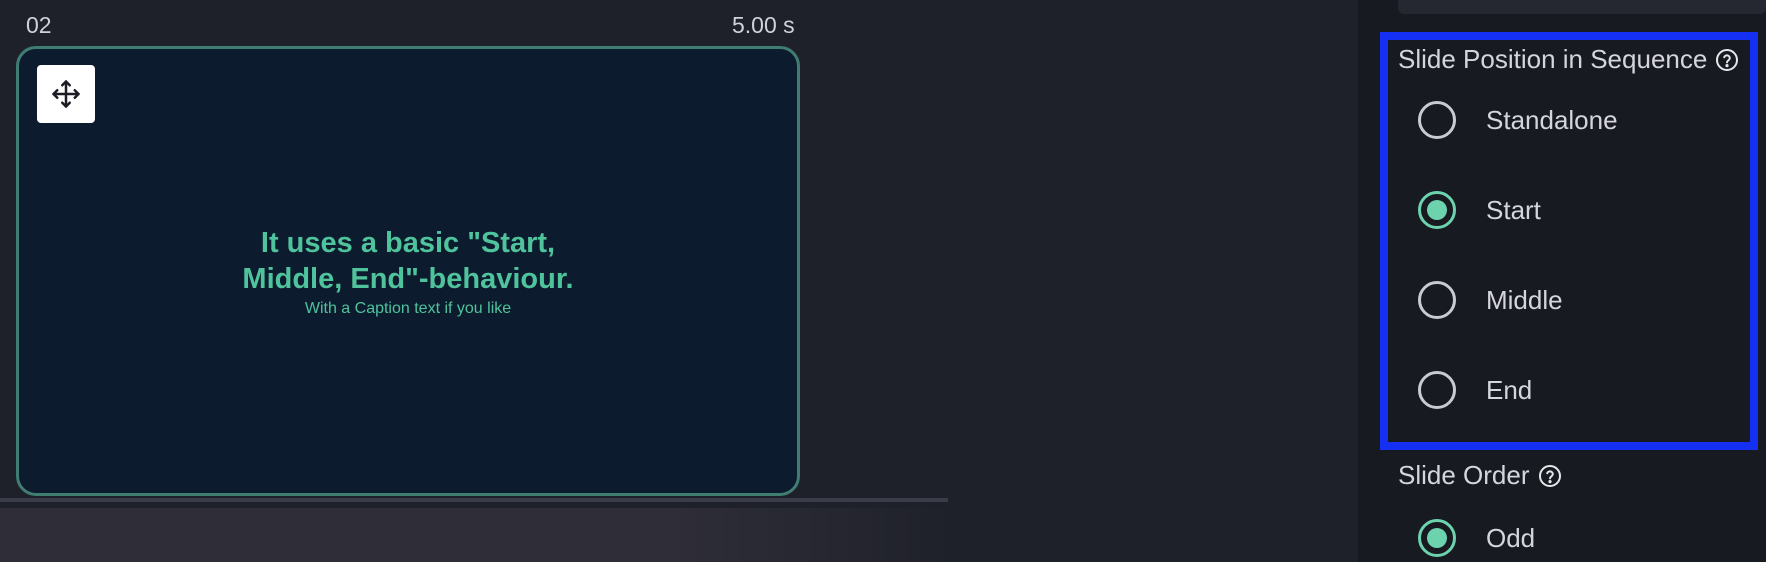 This screenshot has width=1766, height=562. What do you see at coordinates (1475, 390) in the screenshot?
I see `radio-option-end: End` at bounding box center [1475, 390].